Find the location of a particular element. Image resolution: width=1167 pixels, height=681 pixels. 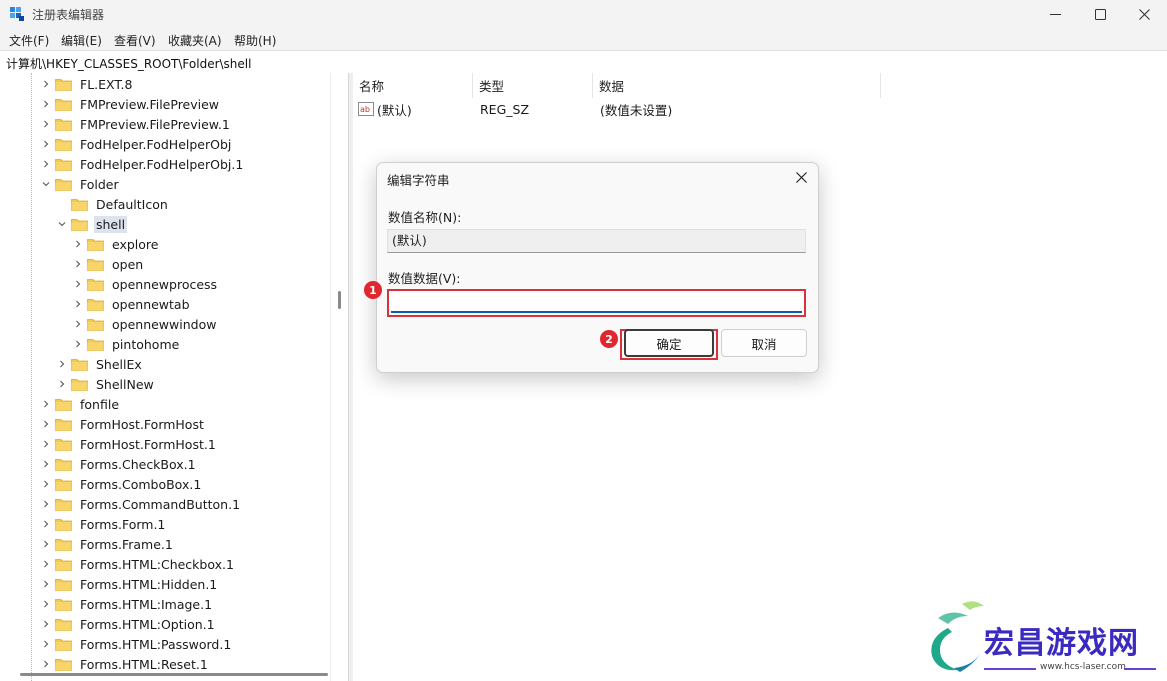

tree-item: Forms.CheckBox.1 is located at coordinates (119, 464).